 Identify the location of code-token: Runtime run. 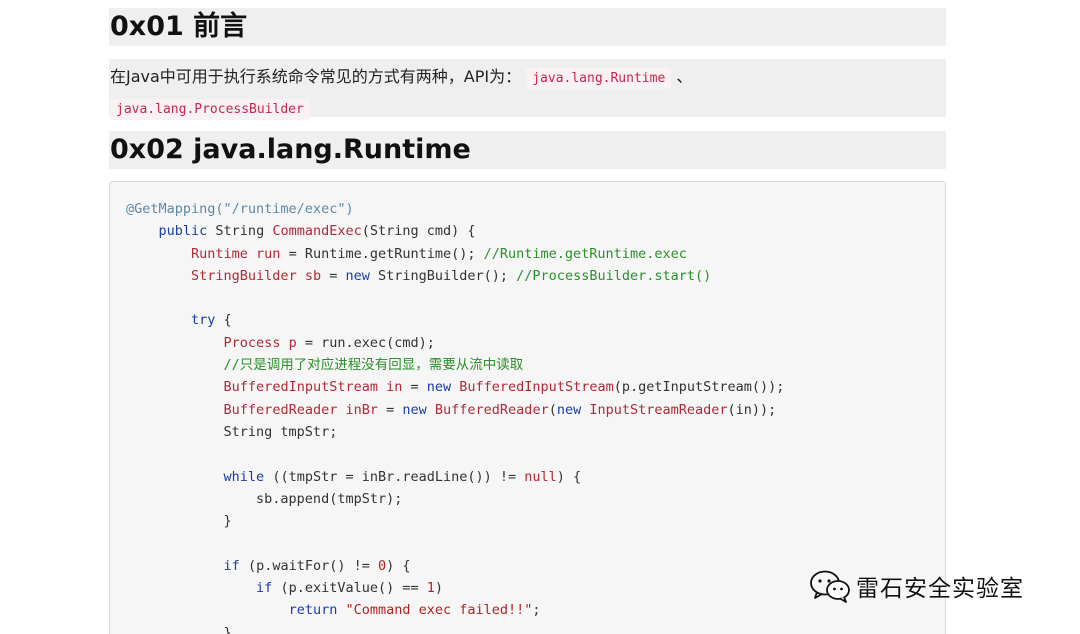
(236, 253).